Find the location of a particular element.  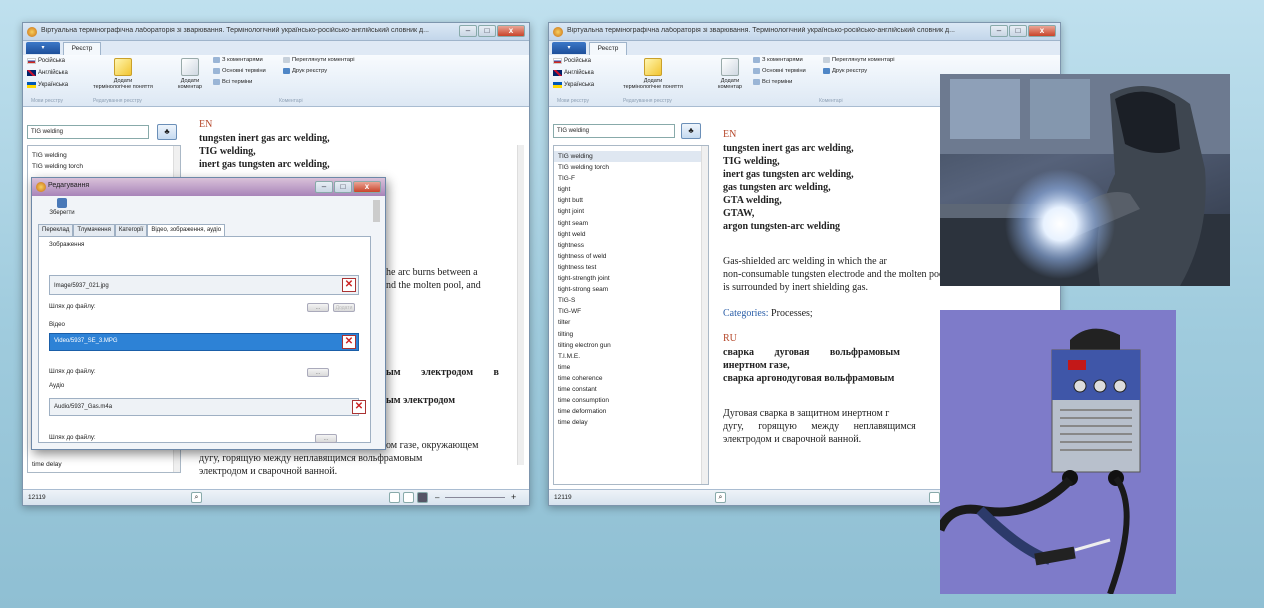

list-item: tight-strength joint is located at coordinates (631, 278).